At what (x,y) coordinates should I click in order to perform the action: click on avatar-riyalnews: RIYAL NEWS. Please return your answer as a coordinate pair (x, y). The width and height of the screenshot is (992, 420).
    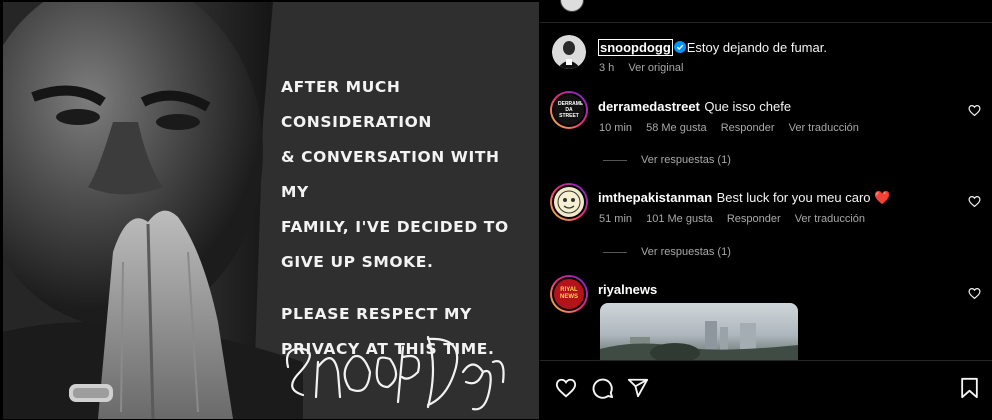
    Looking at the image, I should click on (569, 294).